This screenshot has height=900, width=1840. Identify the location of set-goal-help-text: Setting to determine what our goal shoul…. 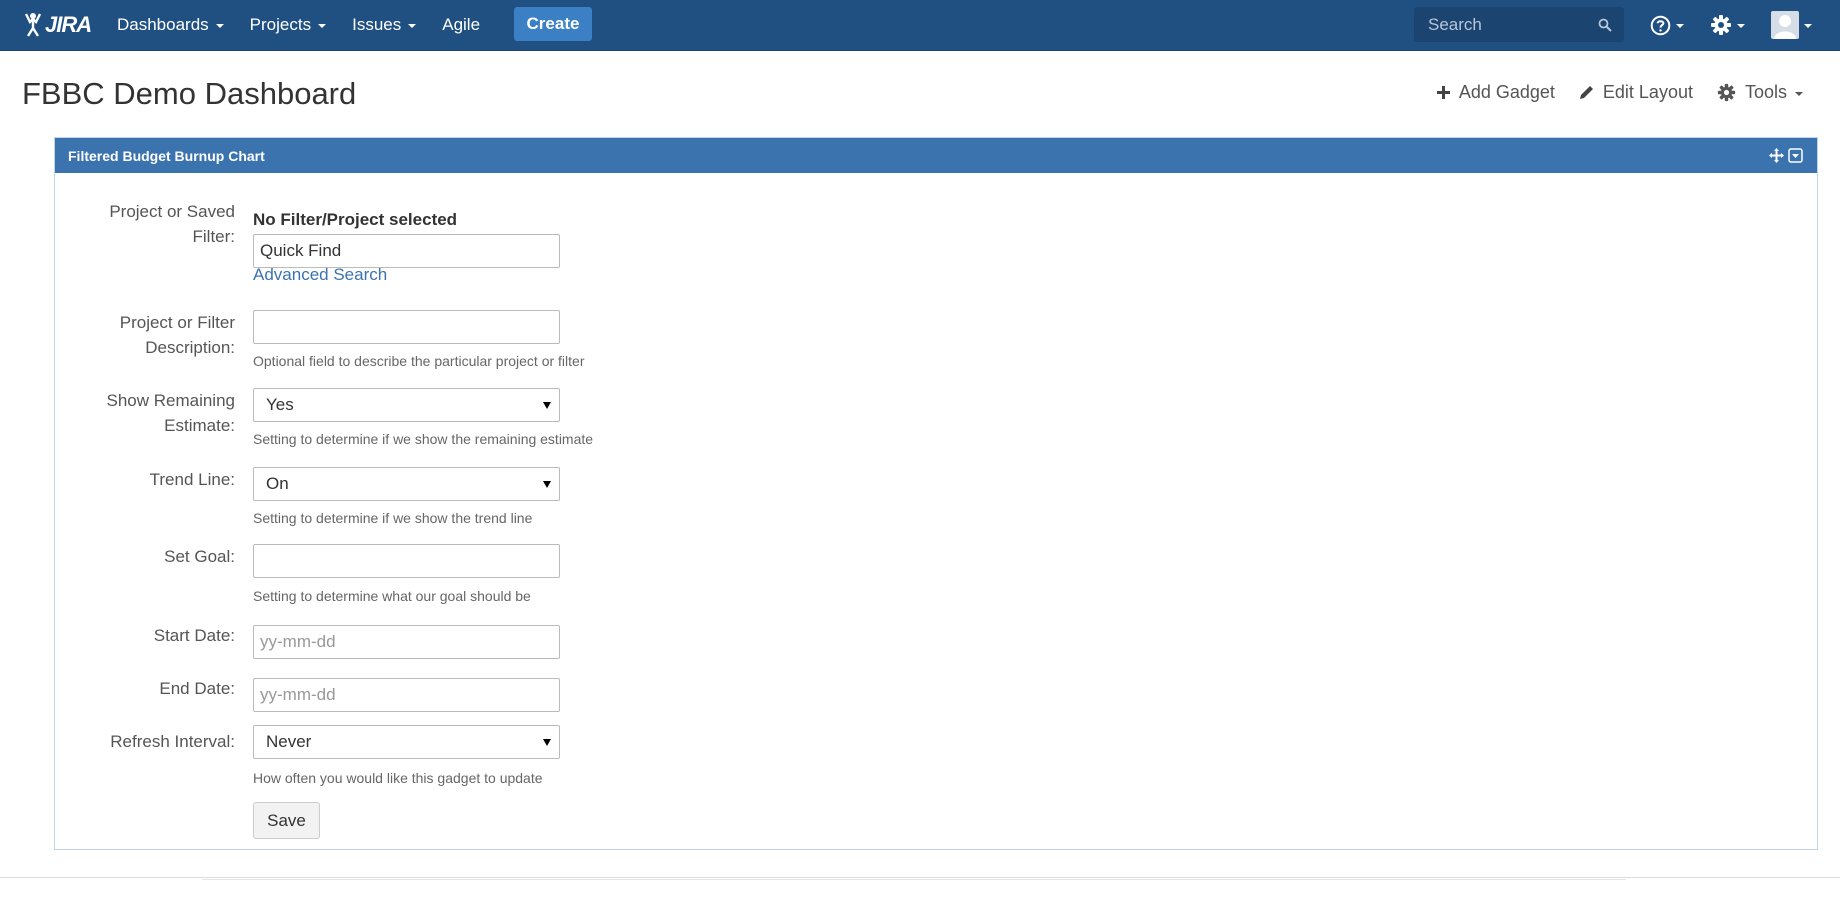
(392, 596).